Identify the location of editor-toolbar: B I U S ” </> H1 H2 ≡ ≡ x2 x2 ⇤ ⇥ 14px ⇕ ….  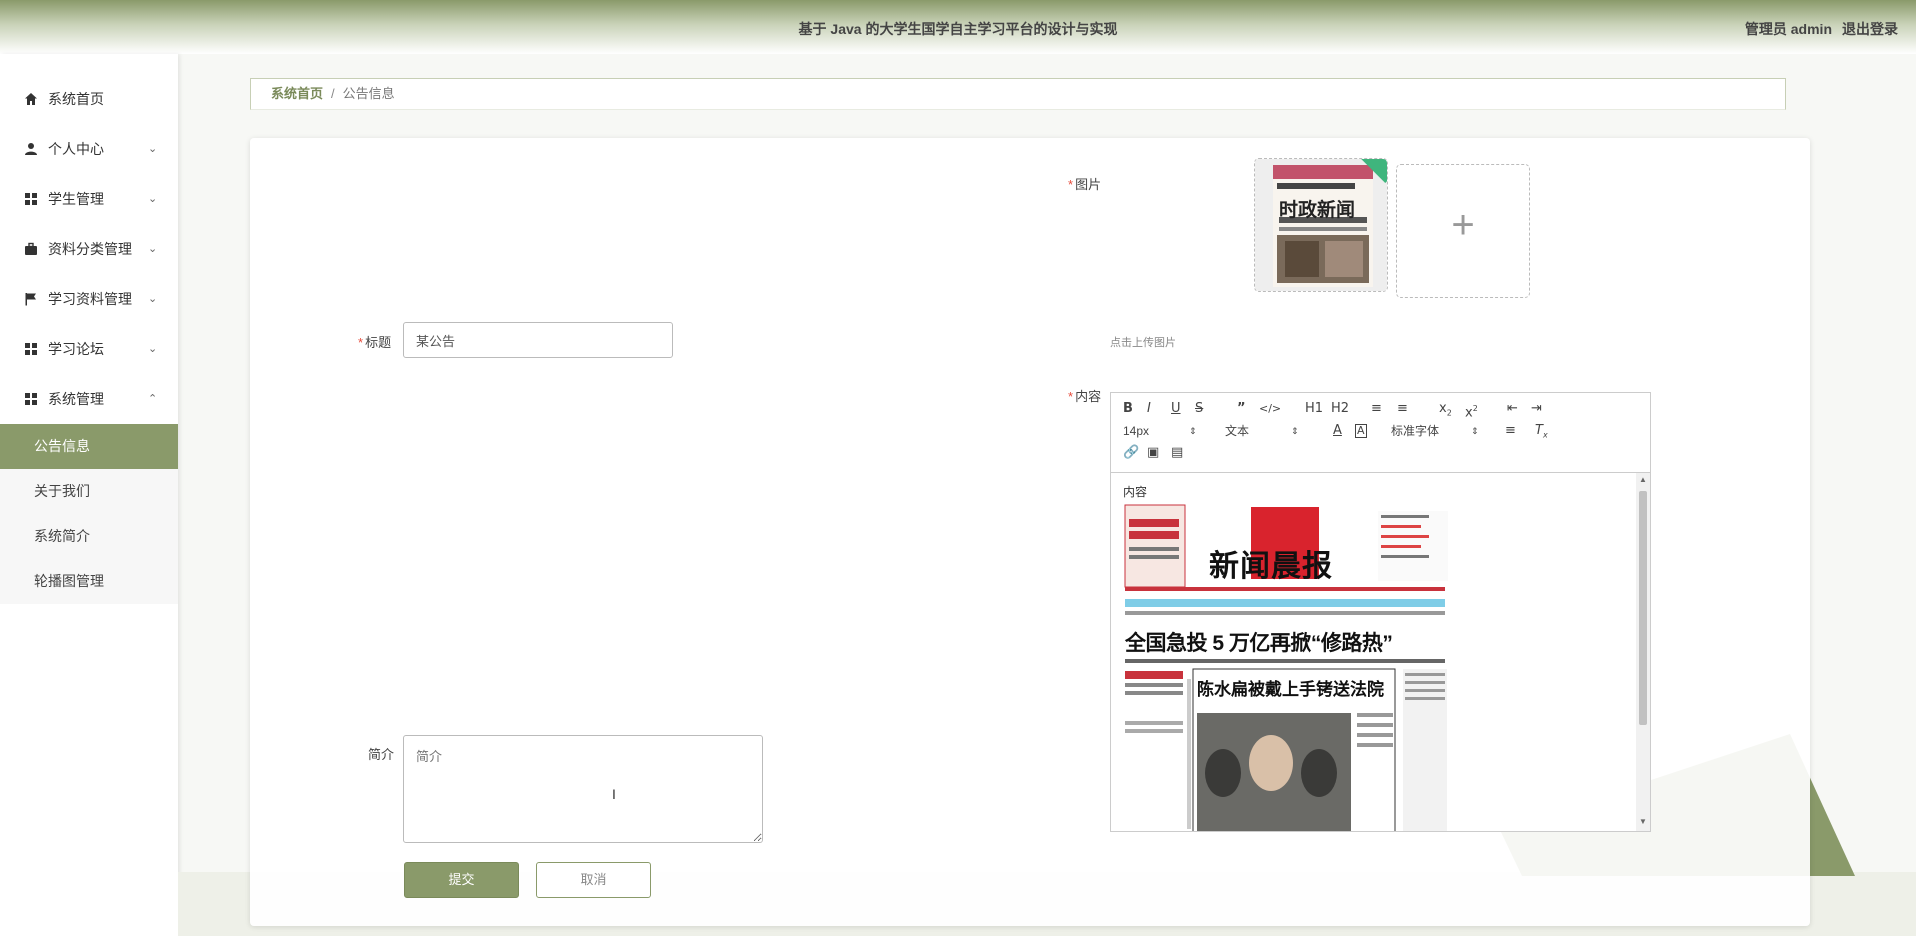
(1380, 433).